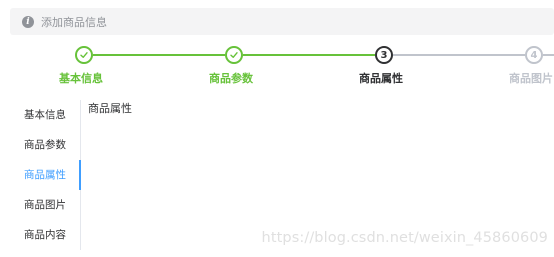 Image resolution: width=554 pixels, height=257 pixels. I want to click on tab-product-params: 商品参数, so click(45, 145).